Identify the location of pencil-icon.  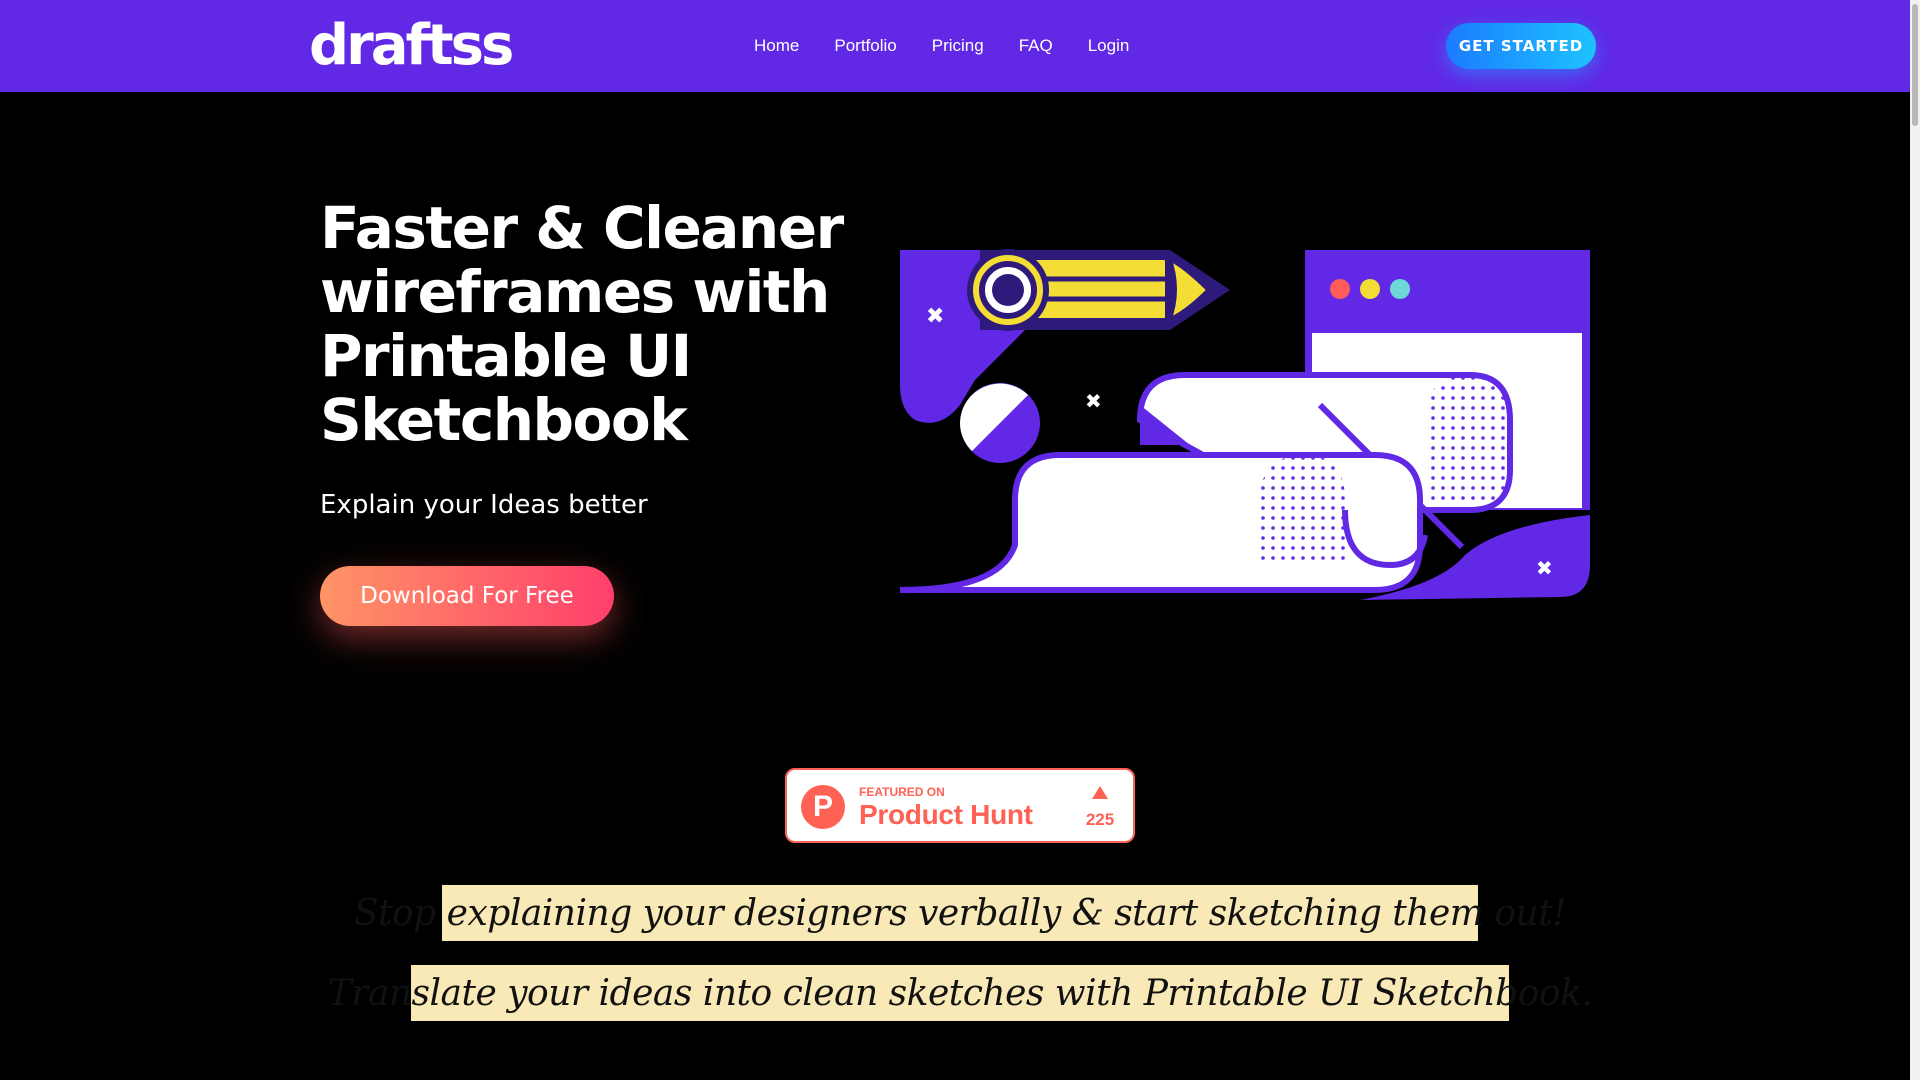
(1098, 290).